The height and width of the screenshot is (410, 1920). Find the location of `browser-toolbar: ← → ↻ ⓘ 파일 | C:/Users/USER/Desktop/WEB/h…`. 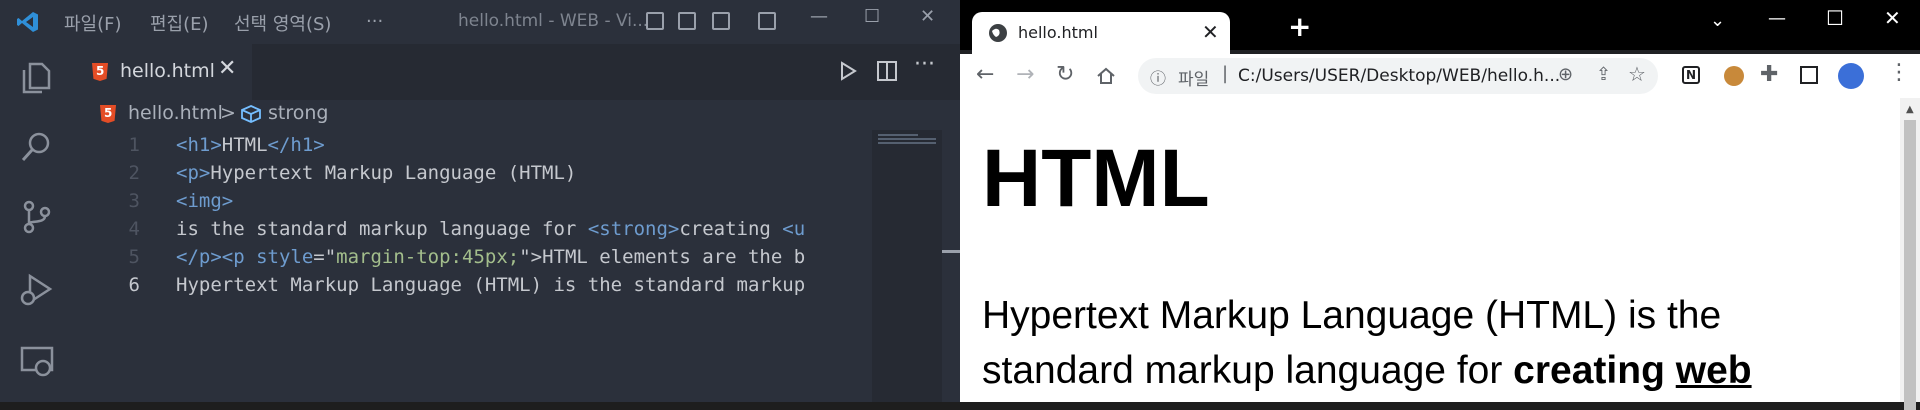

browser-toolbar: ← → ↻ ⓘ 파일 | C:/Users/USER/Desktop/WEB/h… is located at coordinates (1440, 76).